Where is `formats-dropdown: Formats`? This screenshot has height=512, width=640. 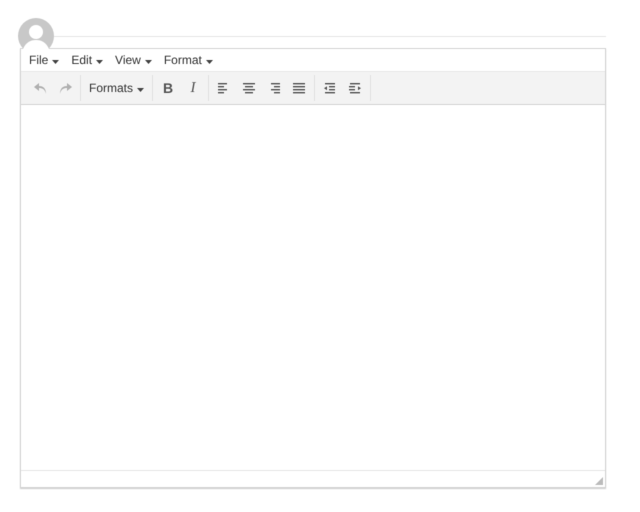 formats-dropdown: Formats is located at coordinates (116, 88).